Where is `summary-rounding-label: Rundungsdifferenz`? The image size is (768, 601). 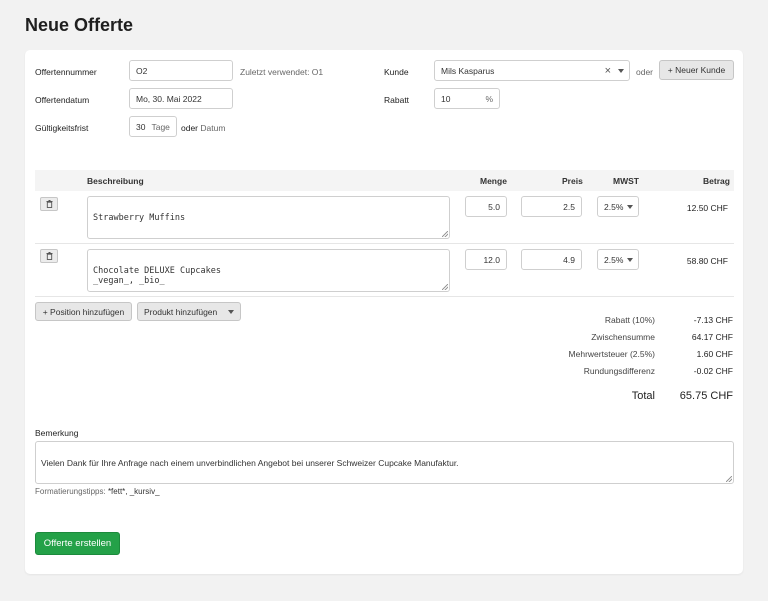 summary-rounding-label: Rundungsdifferenz is located at coordinates (619, 371).